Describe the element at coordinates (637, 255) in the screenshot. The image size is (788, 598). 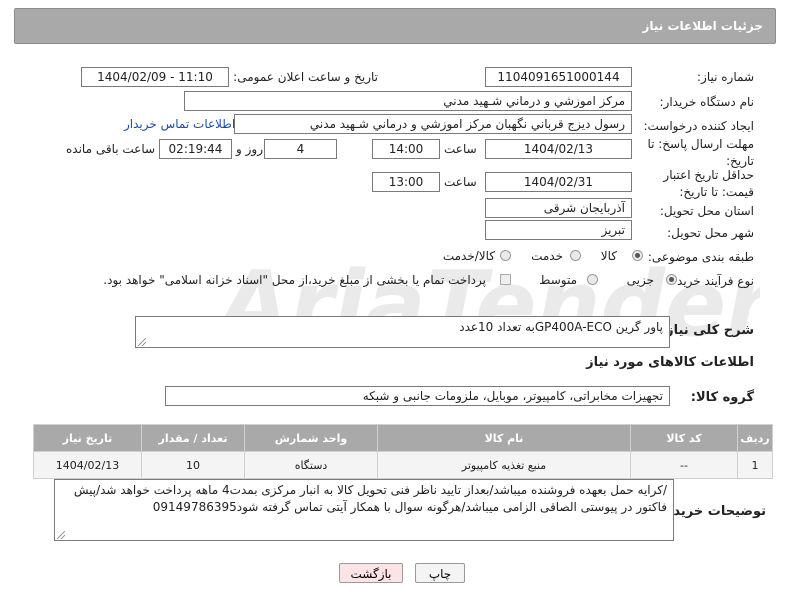
I see `category-radio-goods` at that location.